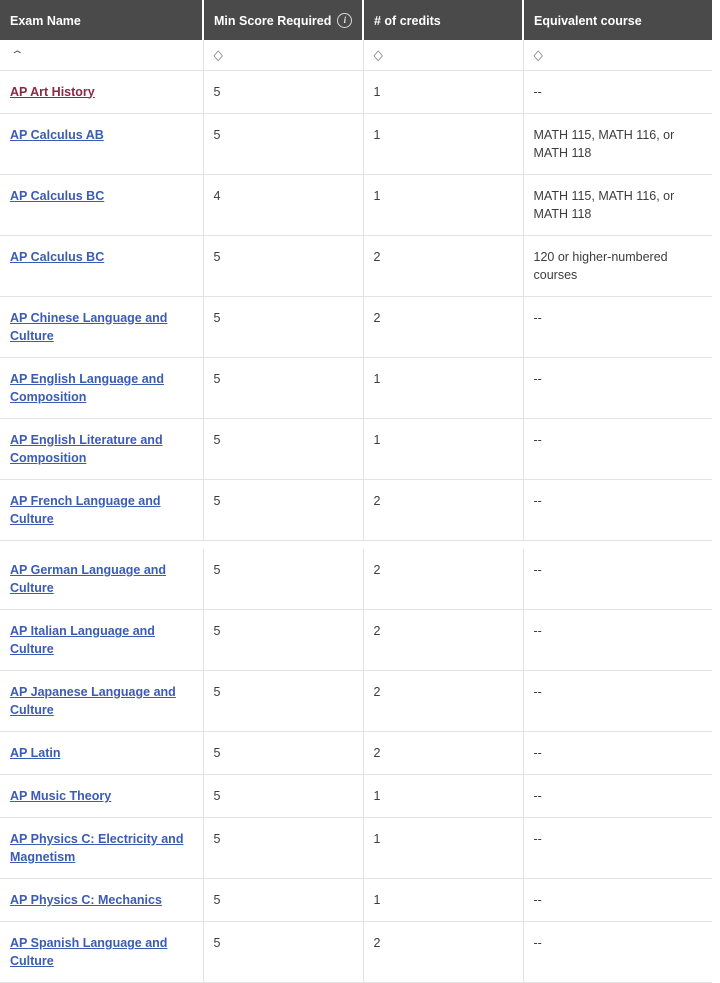 The height and width of the screenshot is (983, 720). What do you see at coordinates (60, 796) in the screenshot?
I see `exam-name-link: AP Music Theory` at bounding box center [60, 796].